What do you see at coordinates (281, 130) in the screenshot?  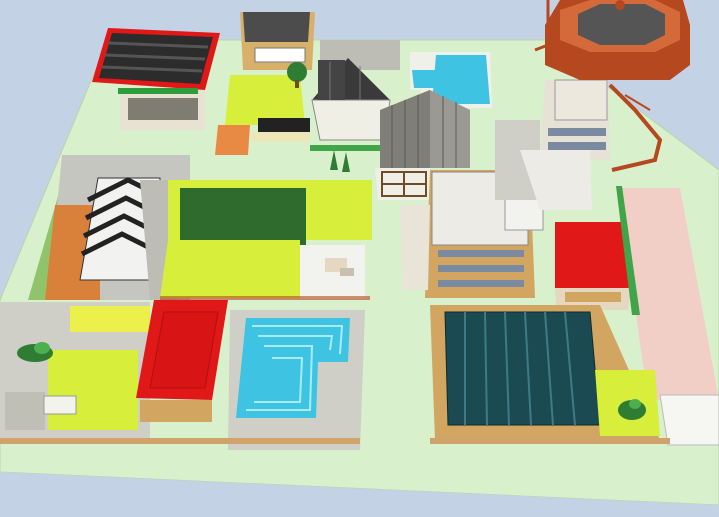 I see `dark-car-lot` at bounding box center [281, 130].